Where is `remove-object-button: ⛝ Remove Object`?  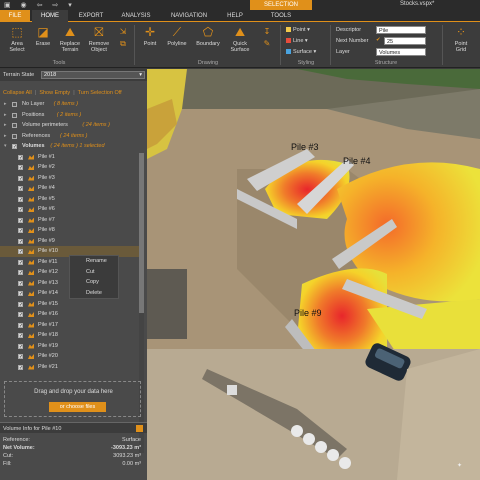
remove-object-button: ⛝ Remove Object is located at coordinates (99, 39).